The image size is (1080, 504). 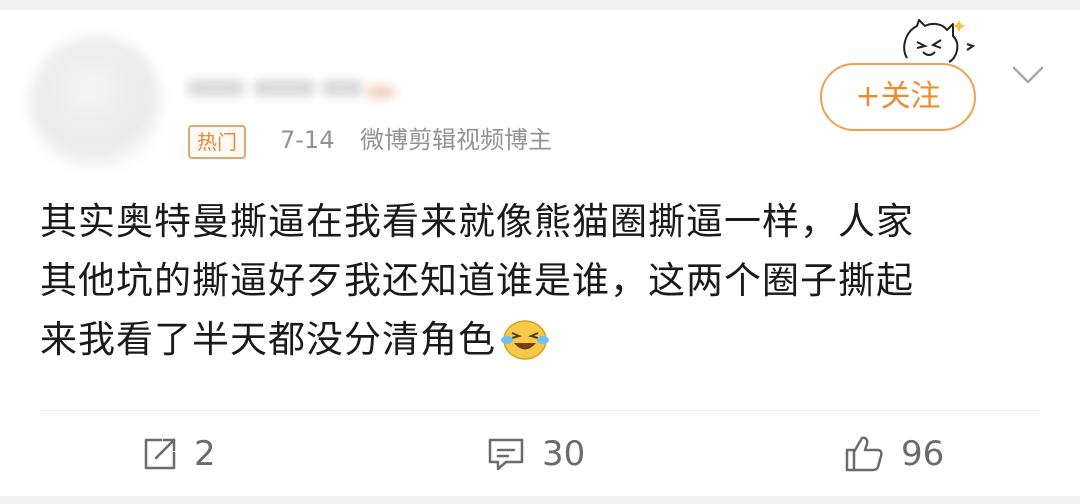 What do you see at coordinates (179, 454) in the screenshot?
I see `repost-button: 2` at bounding box center [179, 454].